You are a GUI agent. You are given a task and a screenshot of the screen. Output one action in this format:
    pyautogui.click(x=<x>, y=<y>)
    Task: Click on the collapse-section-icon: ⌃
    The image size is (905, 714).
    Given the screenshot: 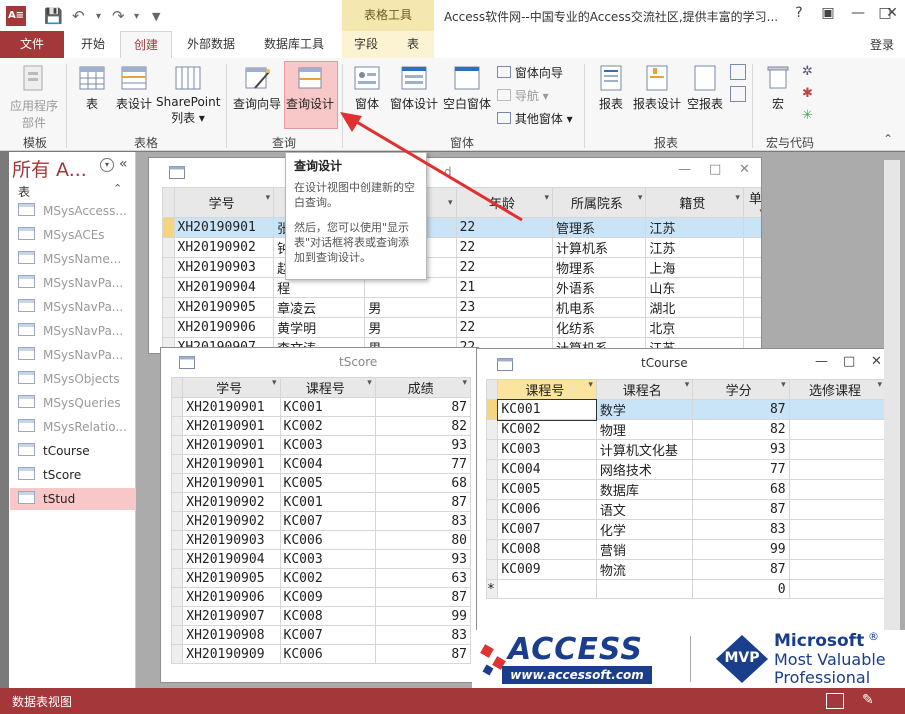 What is the action you would take?
    pyautogui.click(x=117, y=188)
    